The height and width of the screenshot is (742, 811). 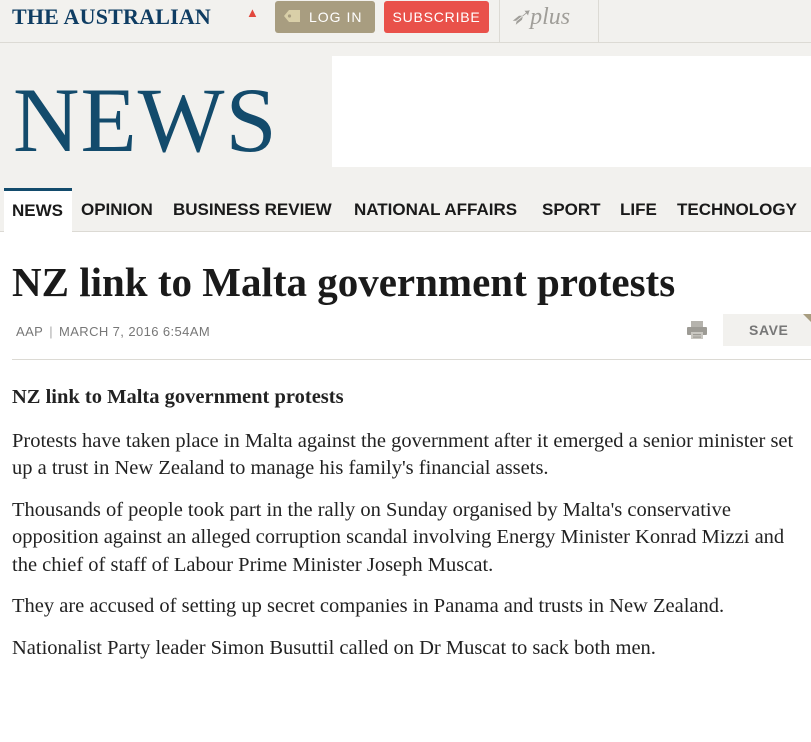 What do you see at coordinates (638, 210) in the screenshot?
I see `nav-item-life: LIFE` at bounding box center [638, 210].